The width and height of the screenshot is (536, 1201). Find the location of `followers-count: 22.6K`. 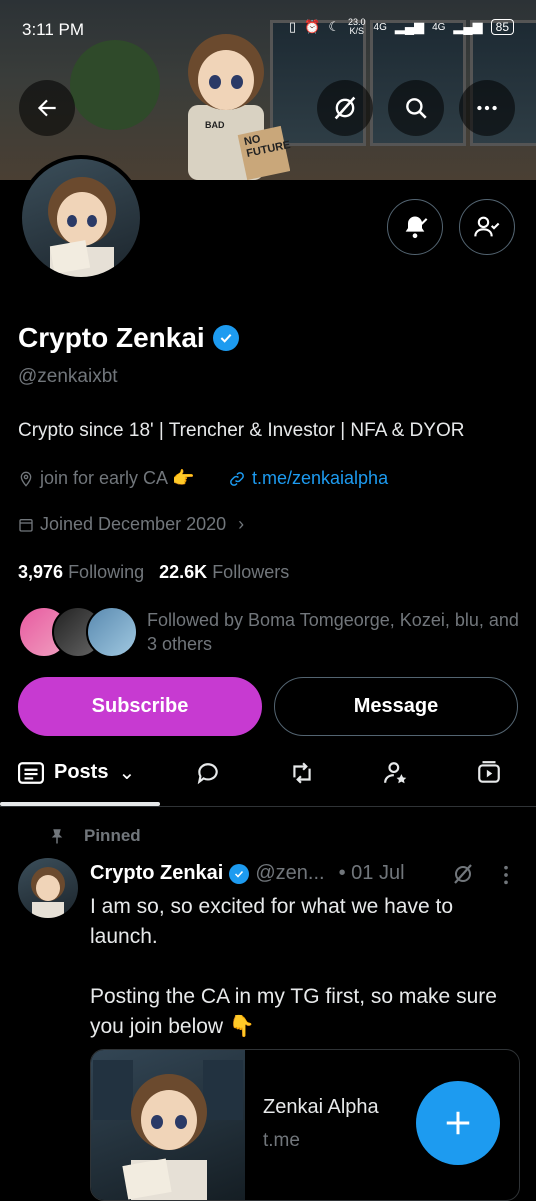

followers-count: 22.6K is located at coordinates (183, 572).